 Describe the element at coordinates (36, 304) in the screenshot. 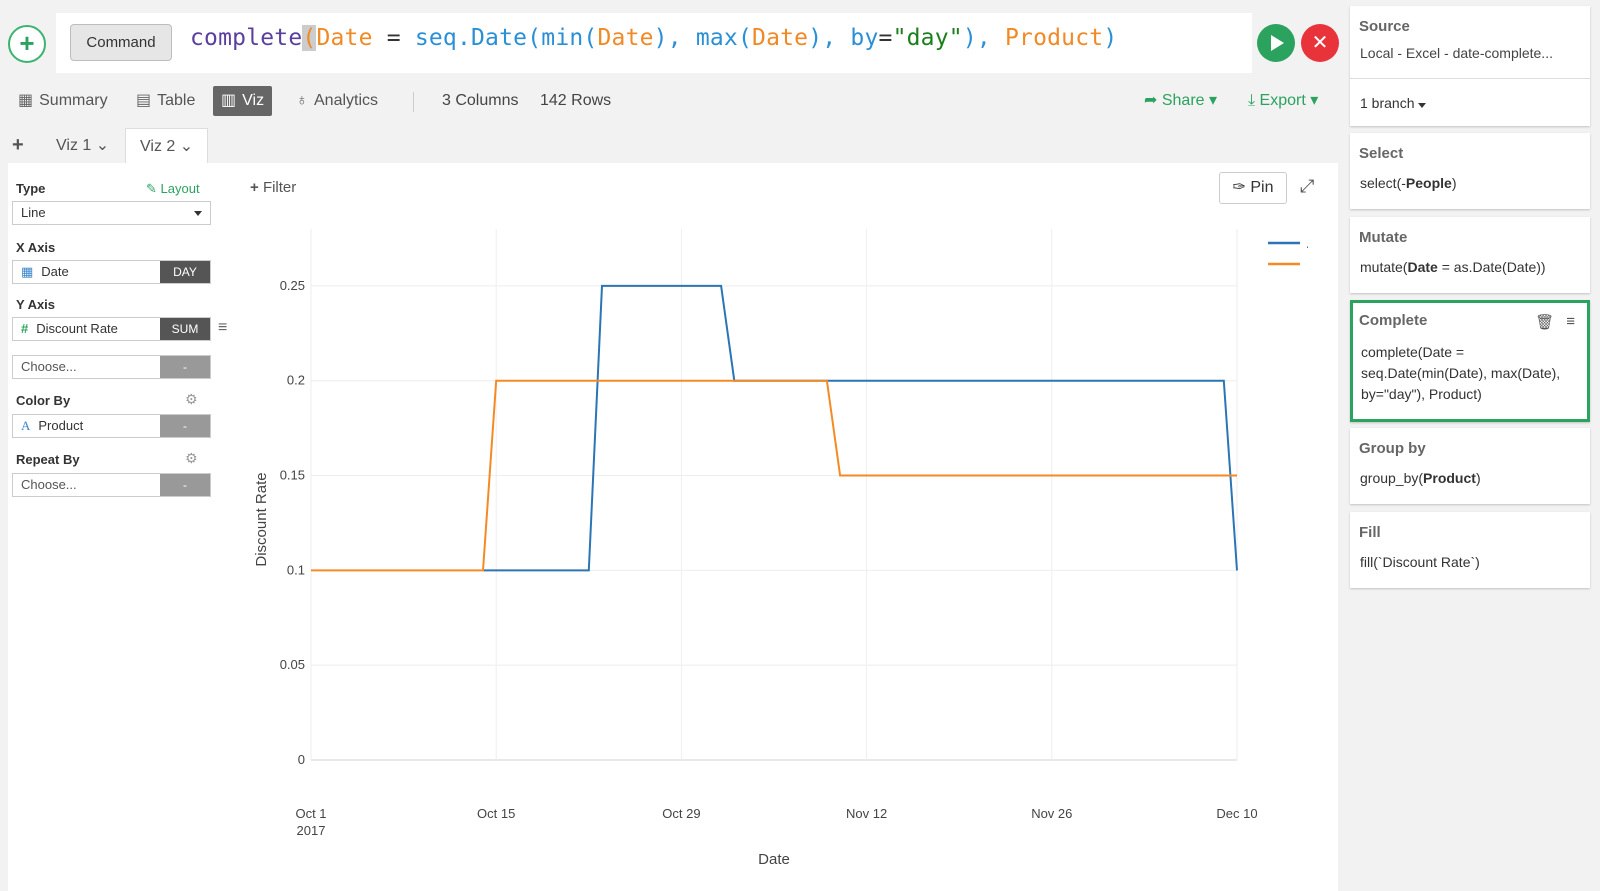

I see `y-axis-label: Y Axis` at that location.